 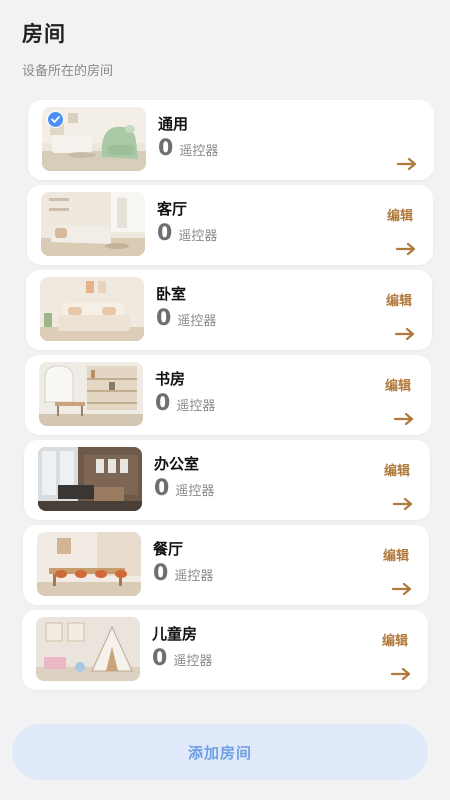 What do you see at coordinates (231, 140) in the screenshot?
I see `room-card: 通用 0 遥控器` at bounding box center [231, 140].